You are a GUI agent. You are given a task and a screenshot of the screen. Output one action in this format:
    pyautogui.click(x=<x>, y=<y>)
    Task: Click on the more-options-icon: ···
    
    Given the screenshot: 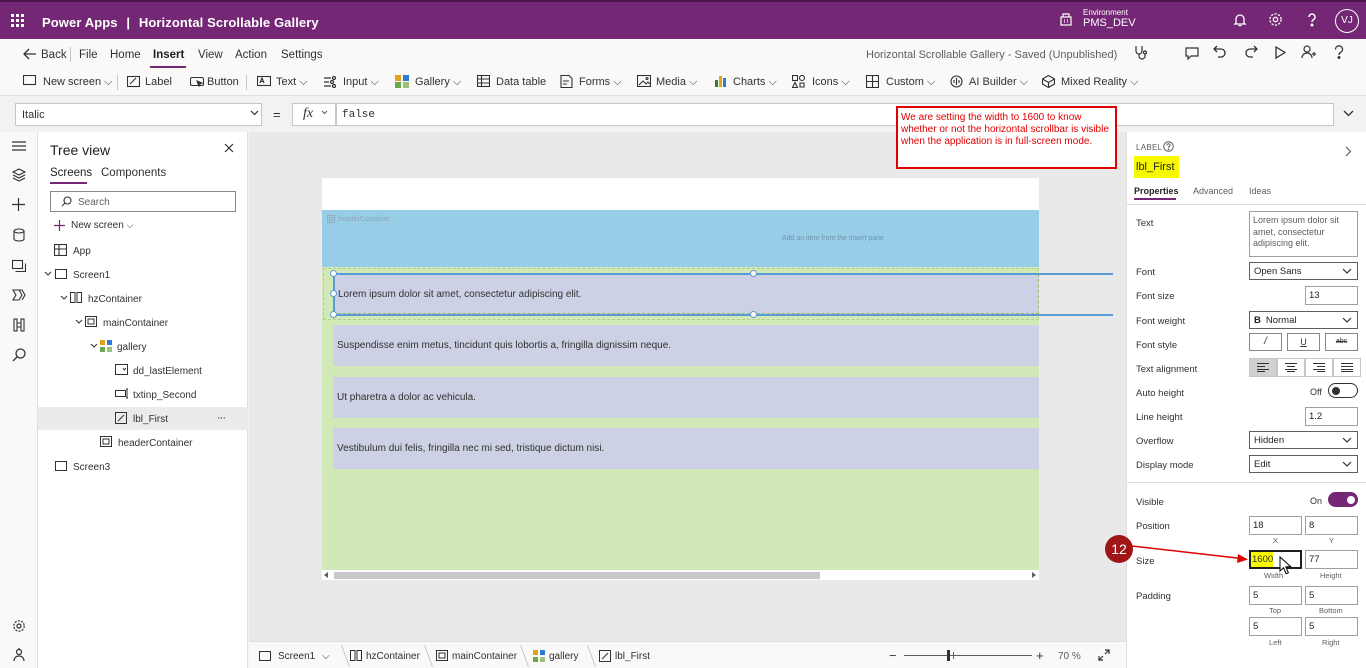 What is the action you would take?
    pyautogui.click(x=221, y=418)
    